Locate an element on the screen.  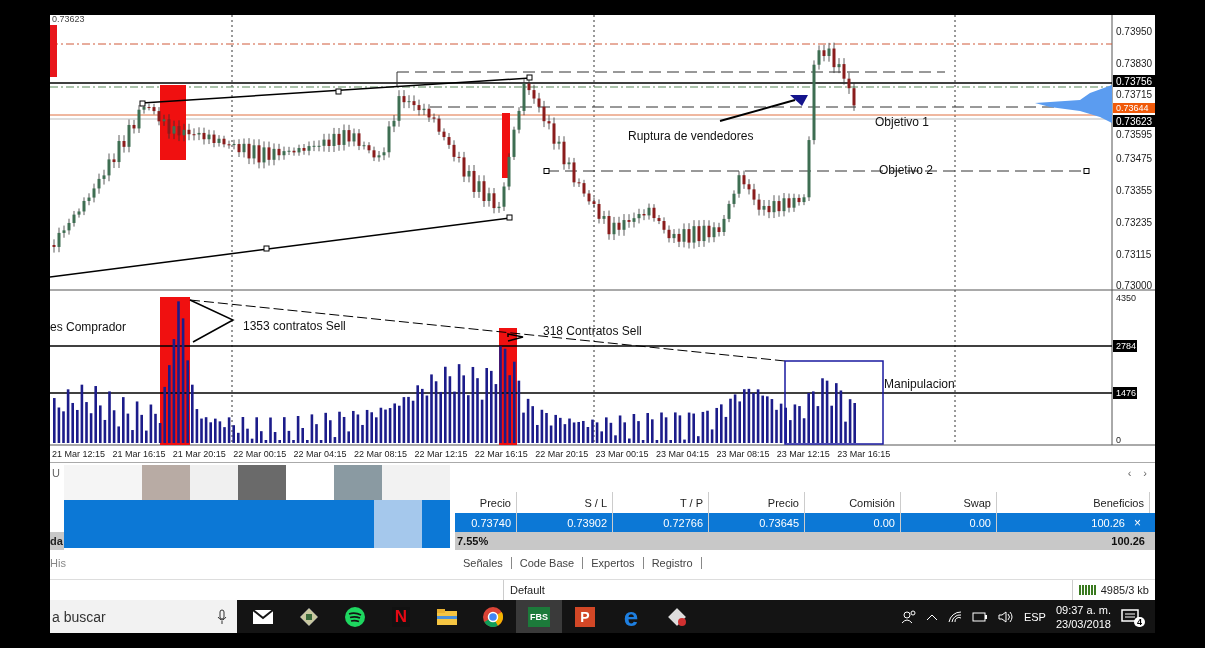
time-axis-label: 23 Mar 04:15 is located at coordinates (683, 454).